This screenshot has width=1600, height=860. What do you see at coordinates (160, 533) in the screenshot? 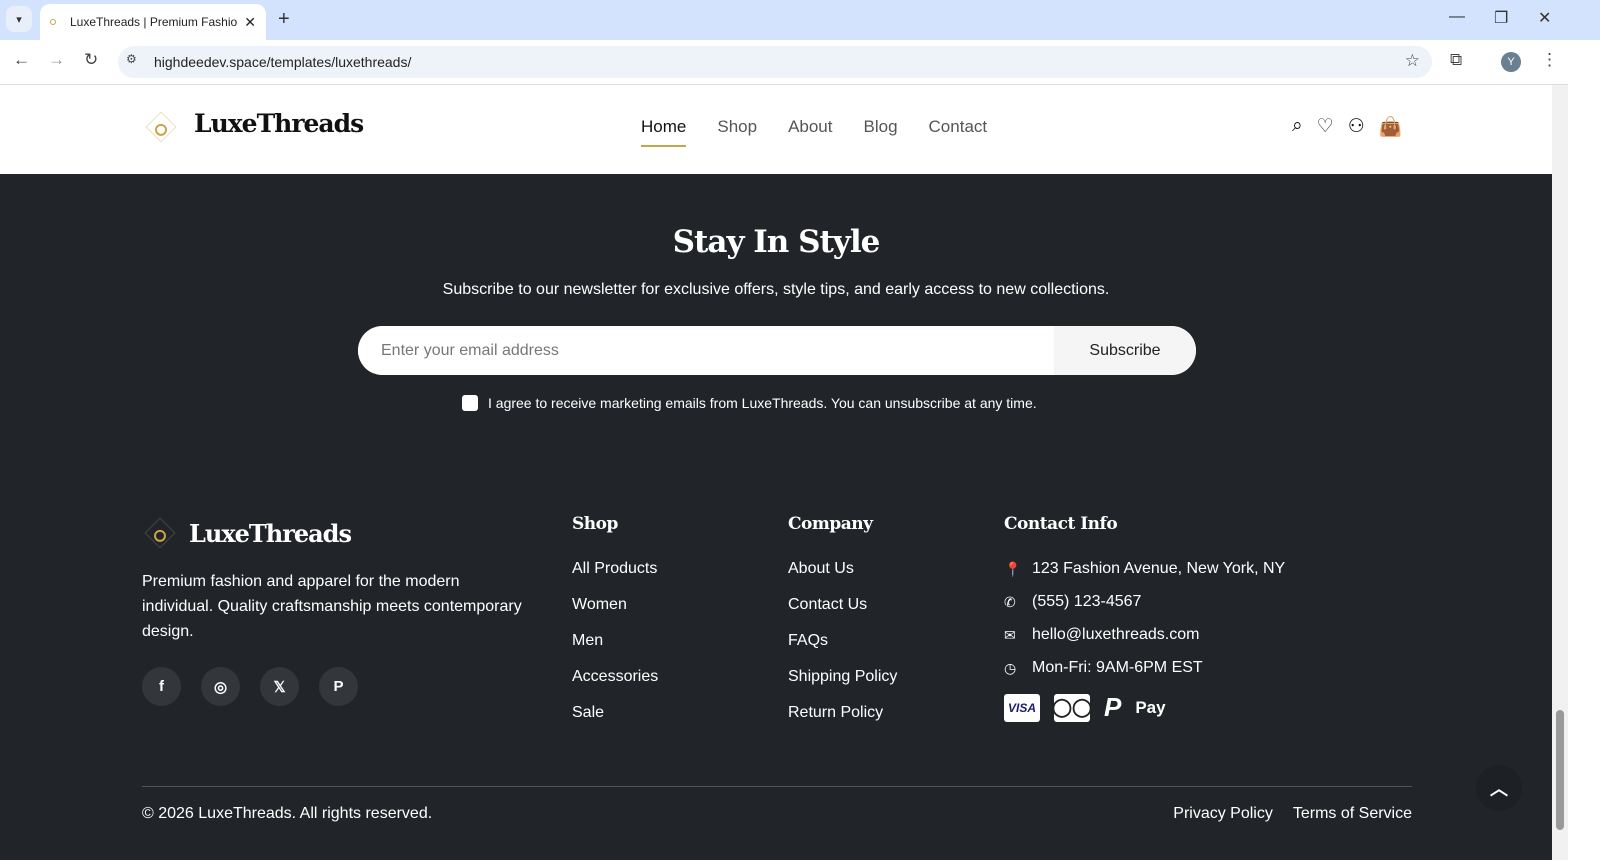
I see `footer-logo-icon` at bounding box center [160, 533].